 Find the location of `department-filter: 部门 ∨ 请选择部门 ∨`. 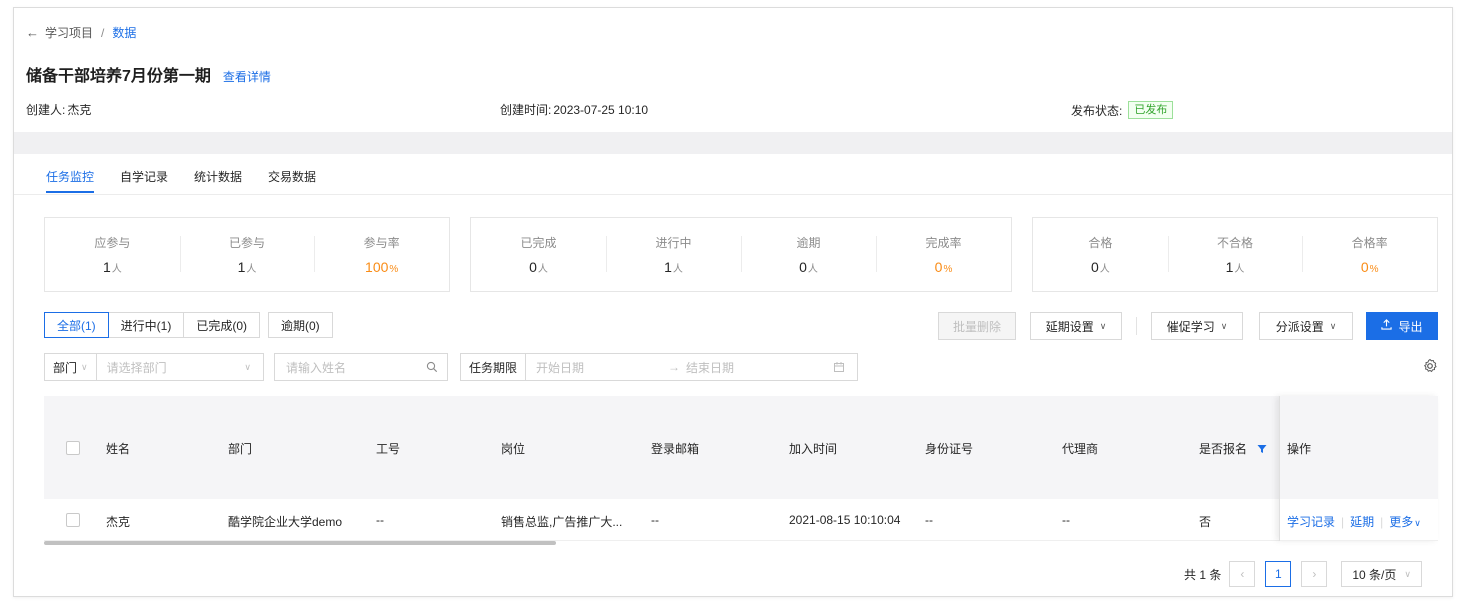

department-filter: 部门 ∨ 请选择部门 ∨ is located at coordinates (154, 367).